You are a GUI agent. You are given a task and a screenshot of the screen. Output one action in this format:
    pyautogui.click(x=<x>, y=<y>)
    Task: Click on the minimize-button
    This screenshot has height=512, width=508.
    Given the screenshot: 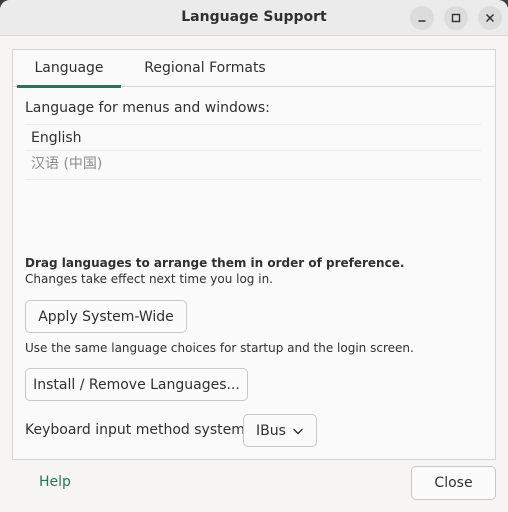 What is the action you would take?
    pyautogui.click(x=422, y=18)
    